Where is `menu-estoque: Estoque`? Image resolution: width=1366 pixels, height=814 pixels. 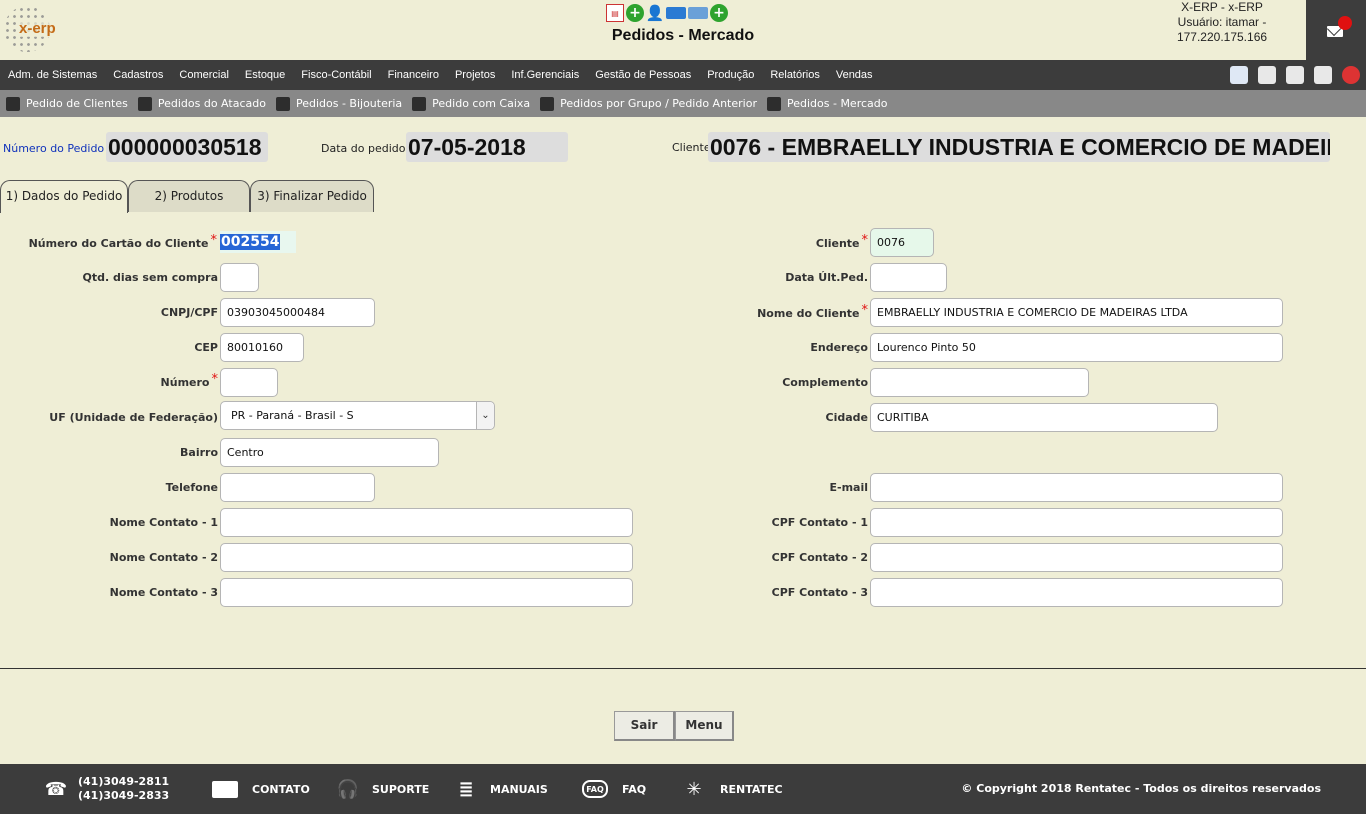
menu-estoque: Estoque is located at coordinates (265, 75).